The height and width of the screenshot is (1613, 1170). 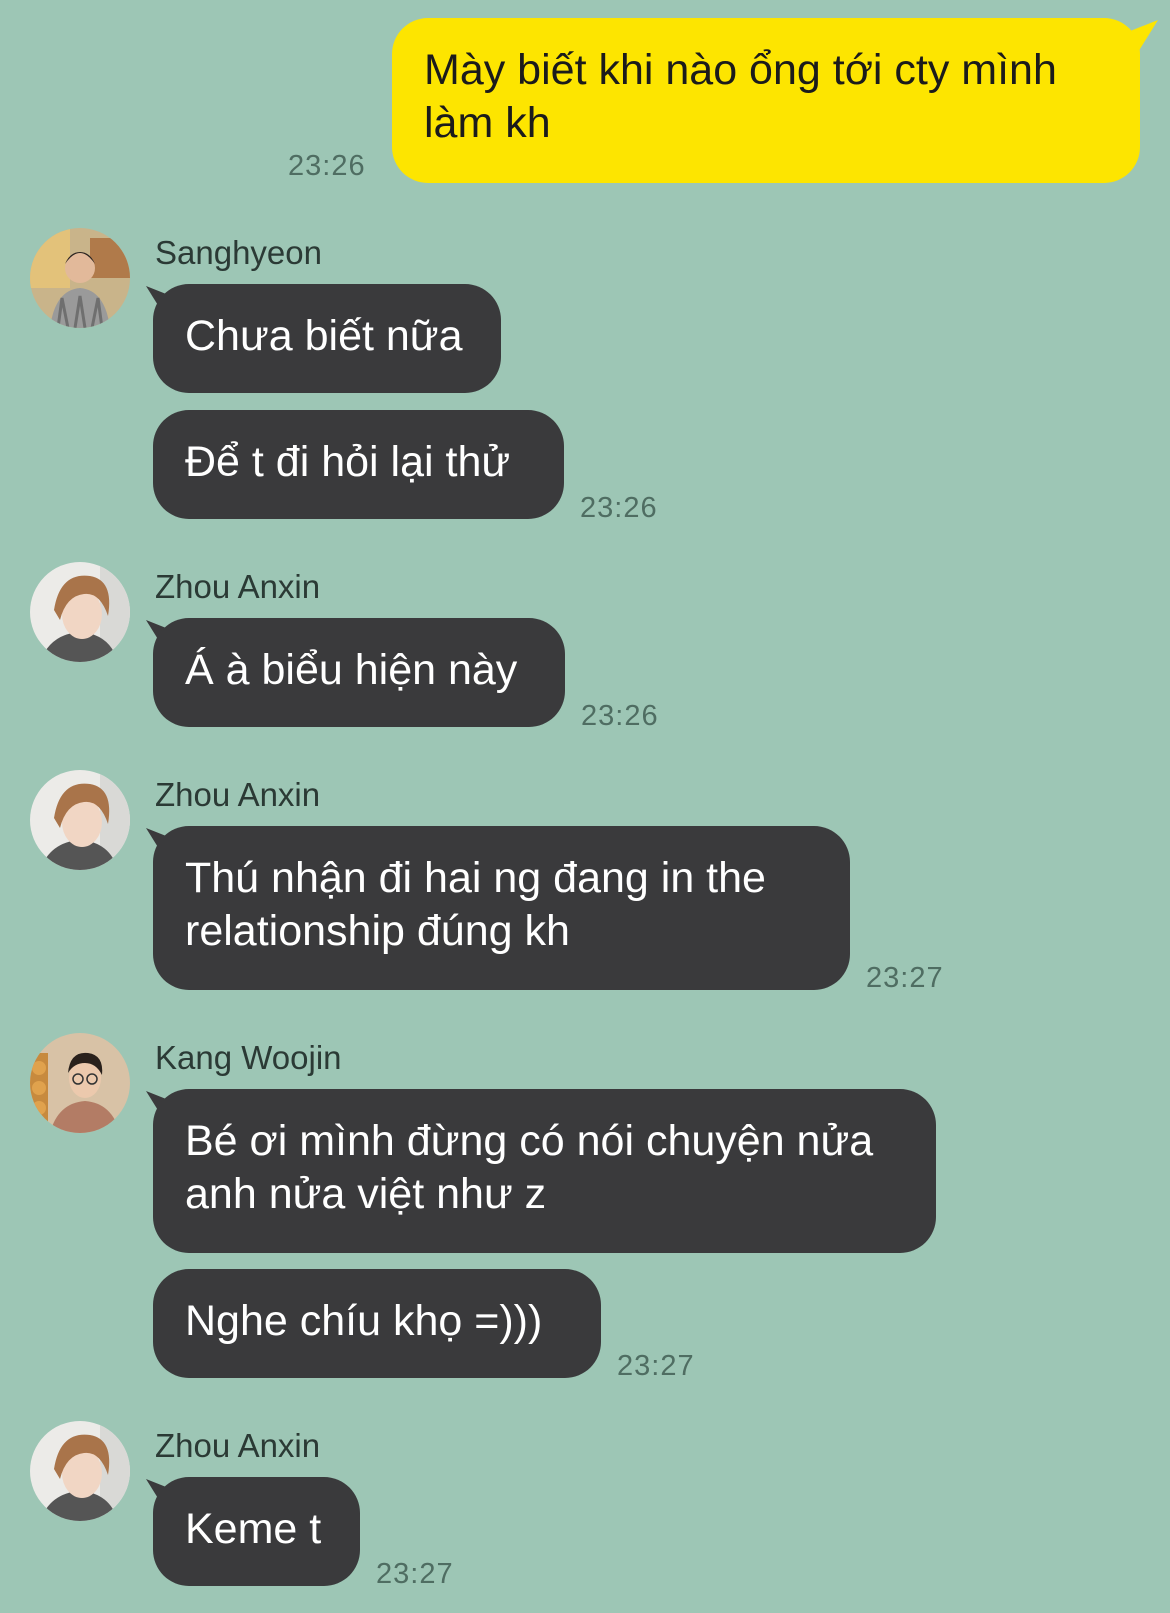 I want to click on outgoing-bubble-tail, so click(x=1141, y=35).